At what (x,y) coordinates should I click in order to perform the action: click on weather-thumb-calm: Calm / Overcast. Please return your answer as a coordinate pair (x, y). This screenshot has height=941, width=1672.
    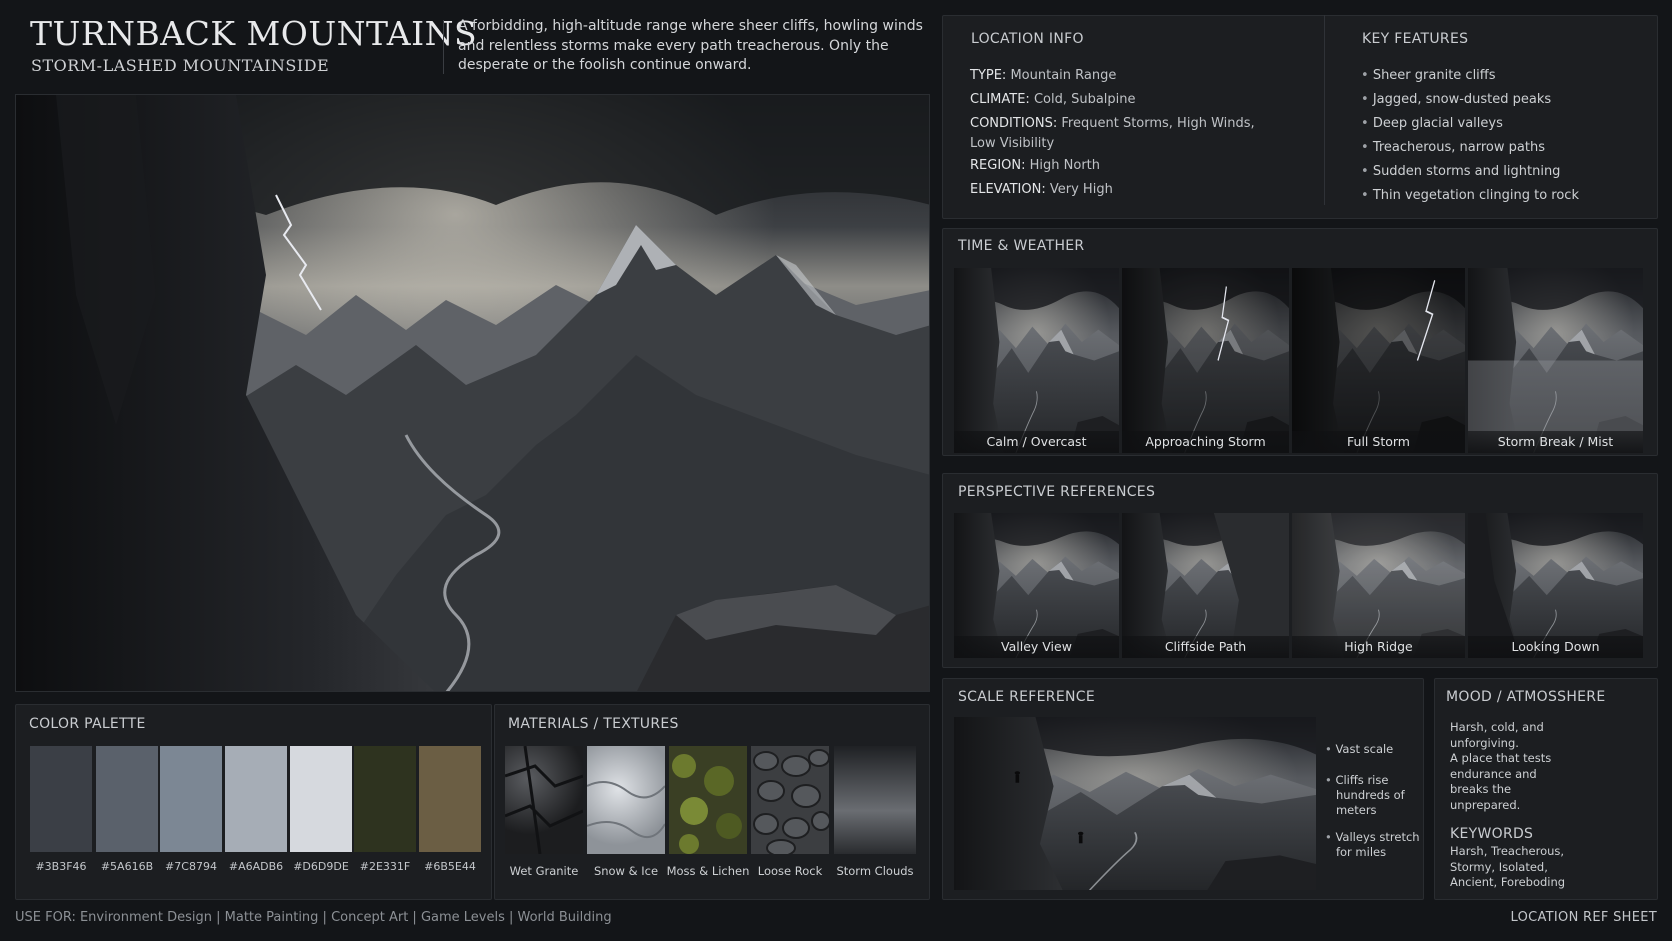
    Looking at the image, I should click on (1036, 360).